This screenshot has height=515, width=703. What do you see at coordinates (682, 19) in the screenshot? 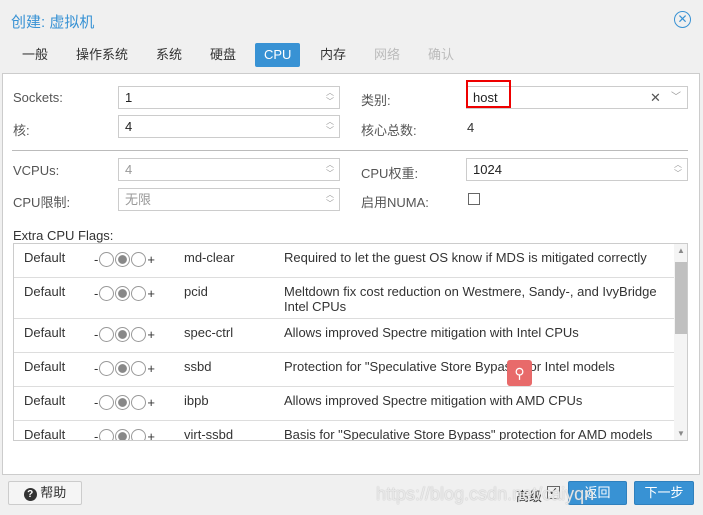
I see `close-icon: ✕` at bounding box center [682, 19].